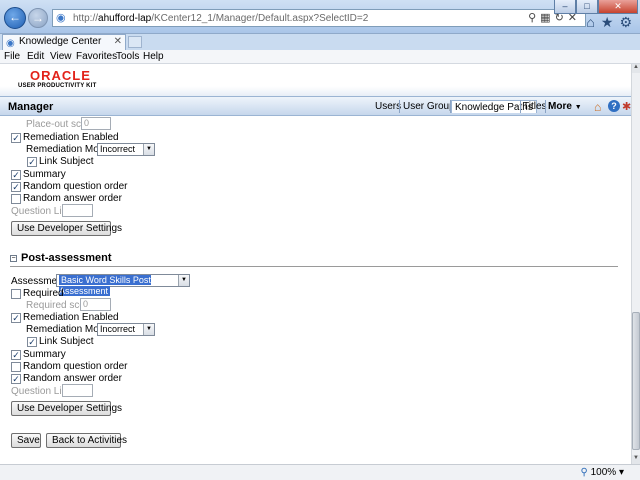 The image size is (640, 480). What do you see at coordinates (12, 56) in the screenshot?
I see `menu-file: File` at bounding box center [12, 56].